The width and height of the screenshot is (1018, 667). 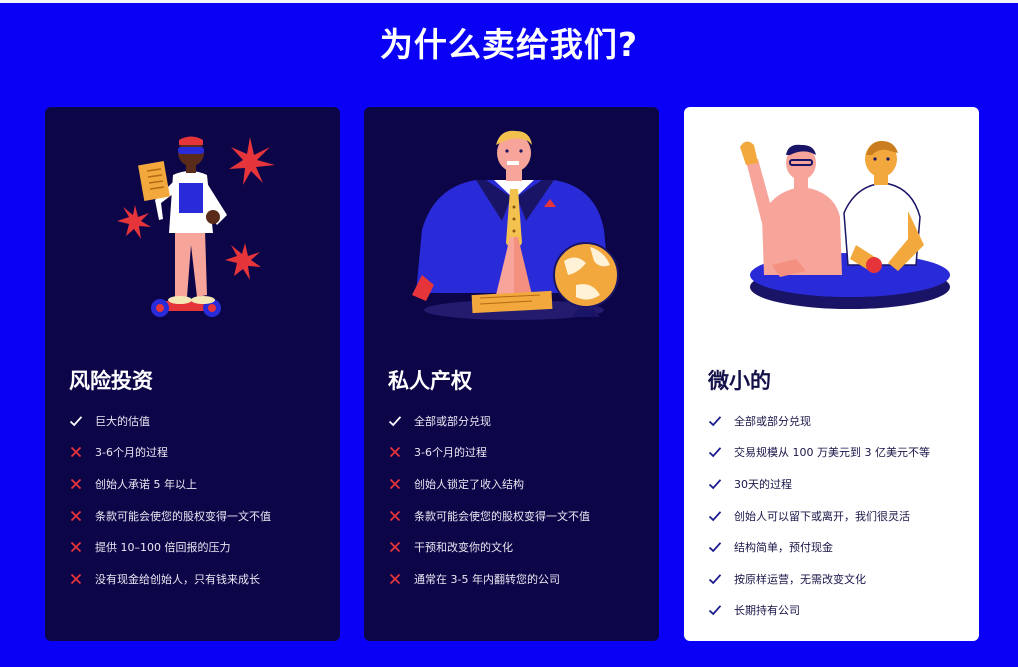 What do you see at coordinates (146, 484) in the screenshot?
I see `feature-text: 创始人承诺 5 年以上` at bounding box center [146, 484].